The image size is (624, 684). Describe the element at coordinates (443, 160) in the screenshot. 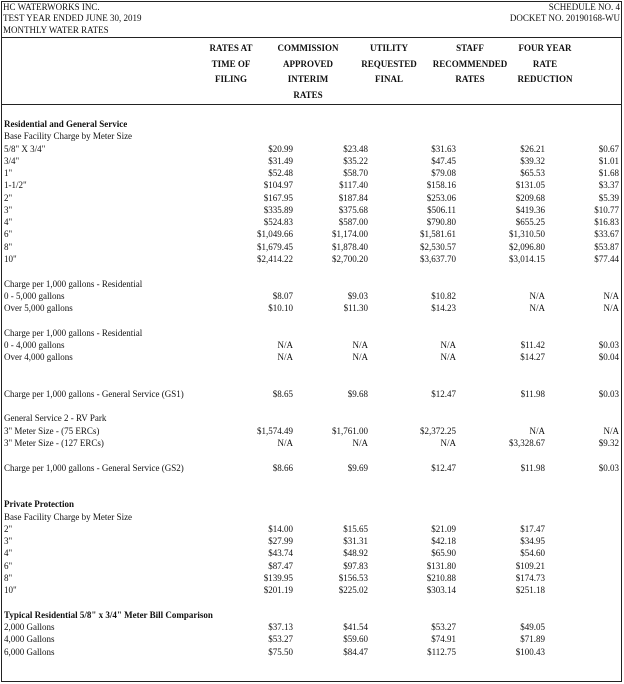

I see `rate-cell: $47.45` at that location.